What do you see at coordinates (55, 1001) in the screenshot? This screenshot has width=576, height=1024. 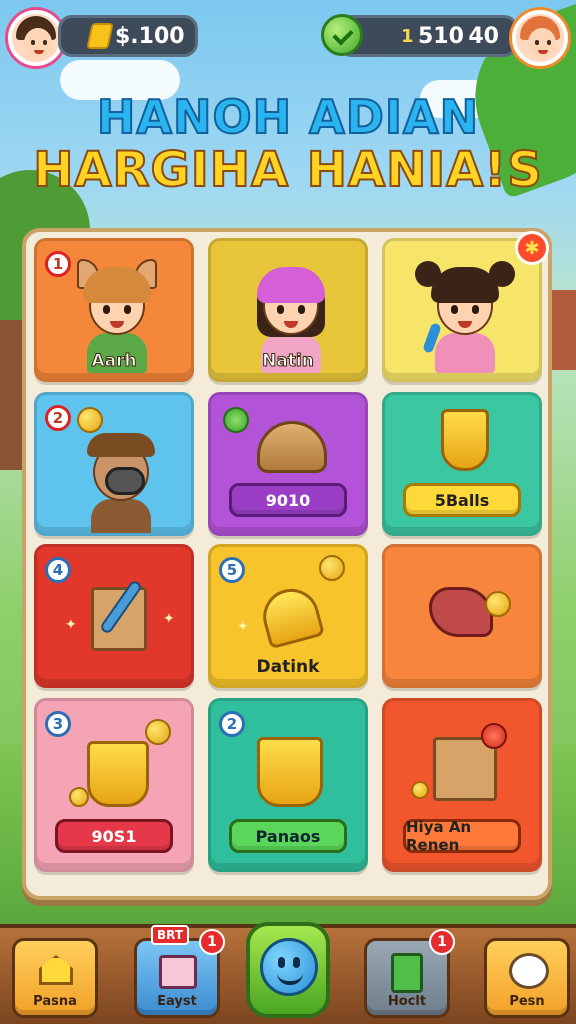 I see `nav-label: Pasna` at bounding box center [55, 1001].